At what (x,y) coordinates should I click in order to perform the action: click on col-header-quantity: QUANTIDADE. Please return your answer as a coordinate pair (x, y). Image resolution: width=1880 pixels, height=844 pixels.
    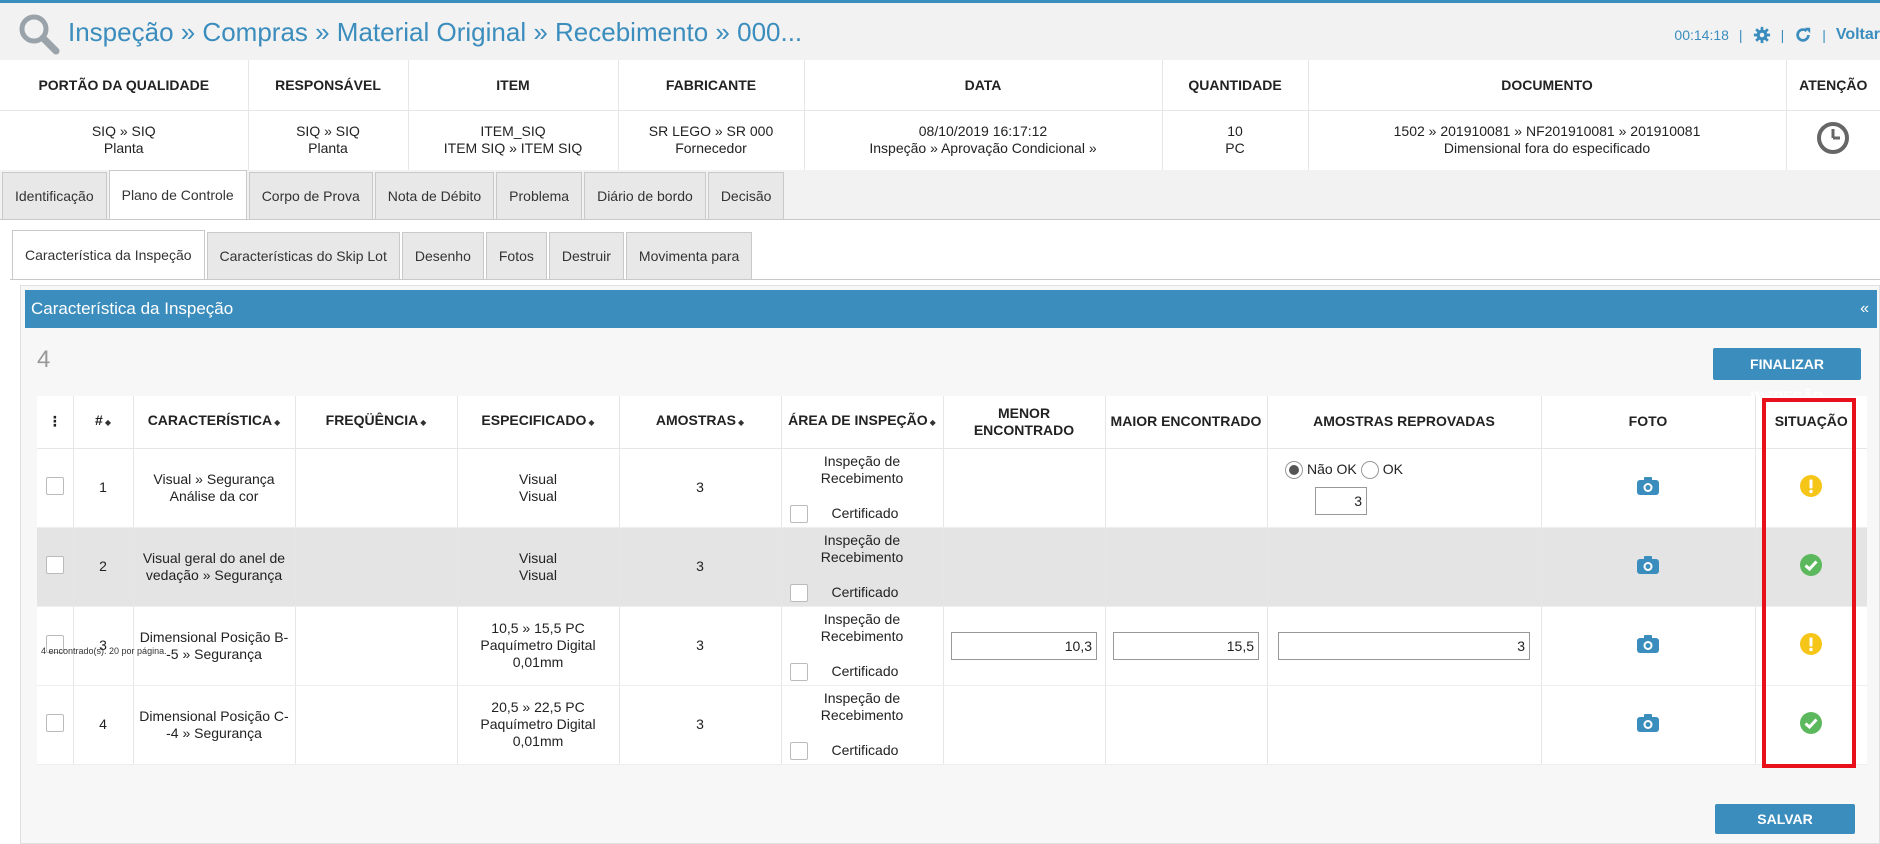
    Looking at the image, I should click on (1235, 85).